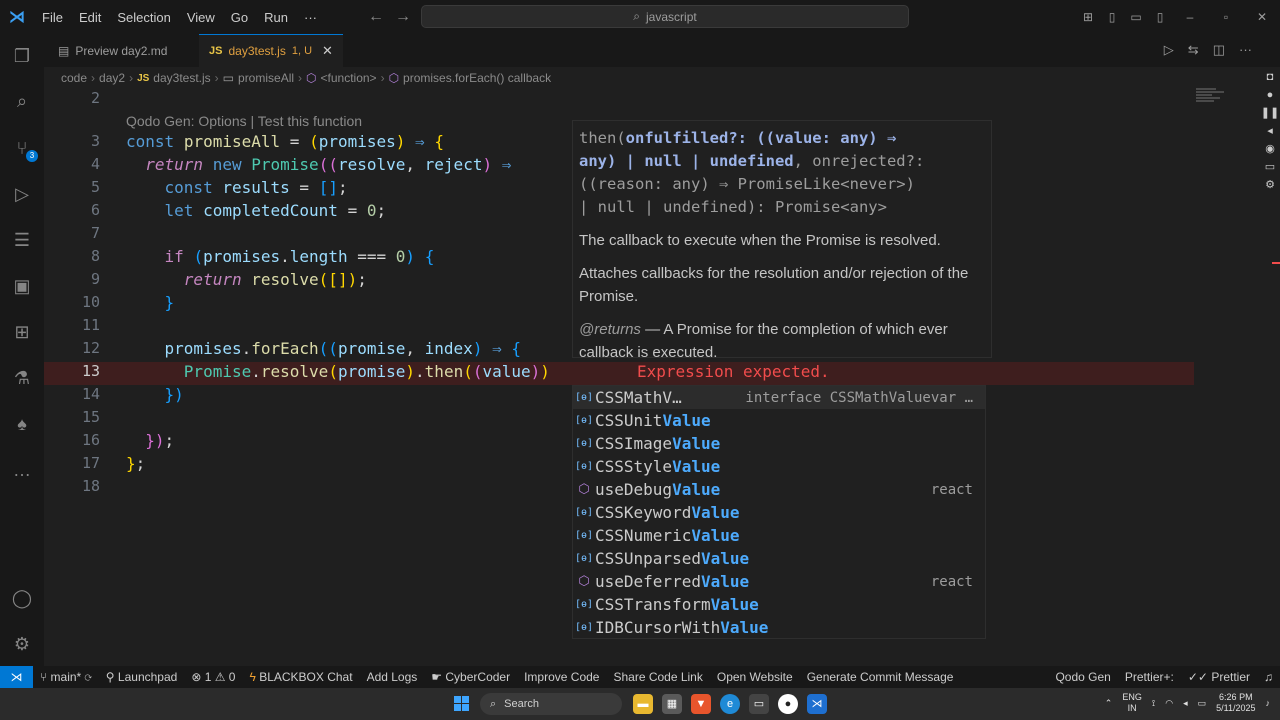  What do you see at coordinates (1212, 98) in the screenshot?
I see `minimap` at bounding box center [1212, 98].